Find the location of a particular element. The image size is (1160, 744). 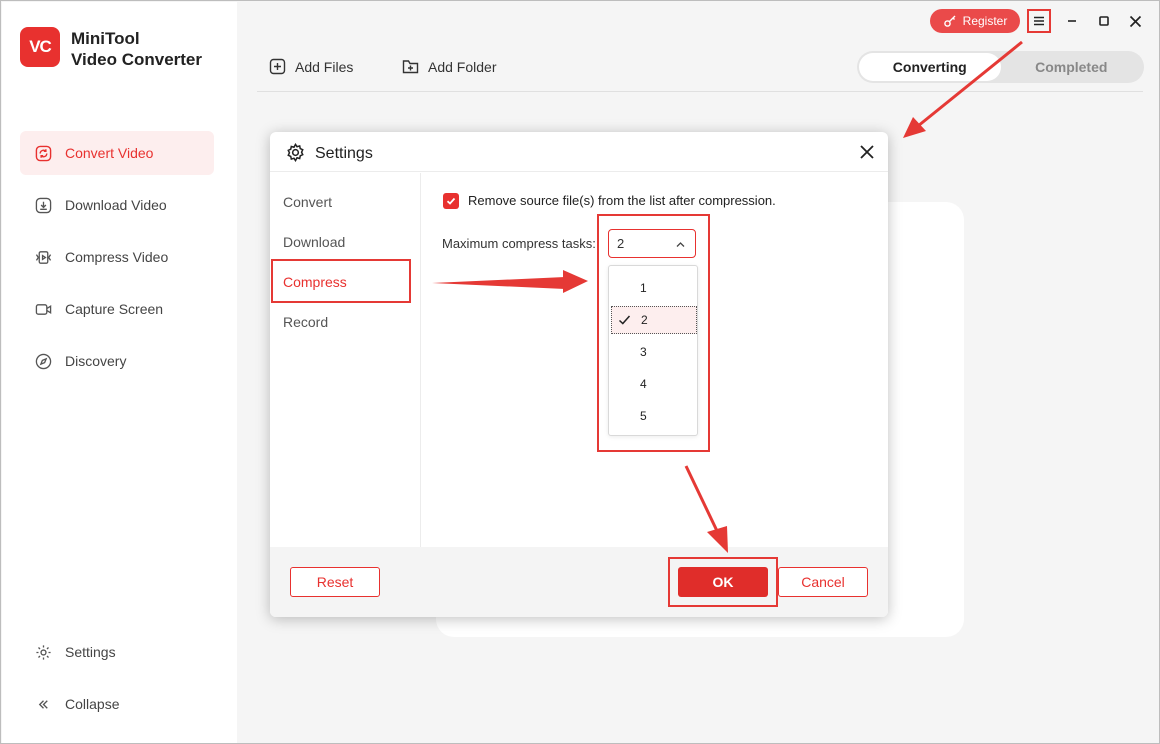

app-logo: VC is located at coordinates (40, 47).